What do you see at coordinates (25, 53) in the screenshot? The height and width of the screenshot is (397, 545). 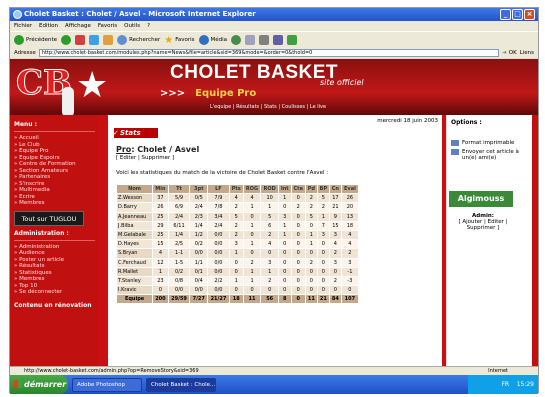 I see `address-label: Adresse` at bounding box center [25, 53].